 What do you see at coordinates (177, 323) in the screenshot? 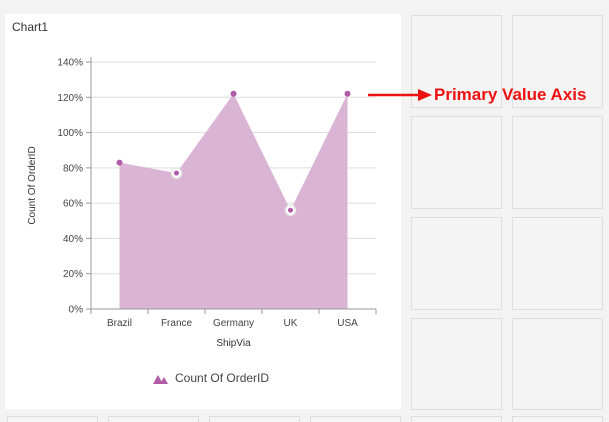
I see `x-tick-label: France` at bounding box center [177, 323].